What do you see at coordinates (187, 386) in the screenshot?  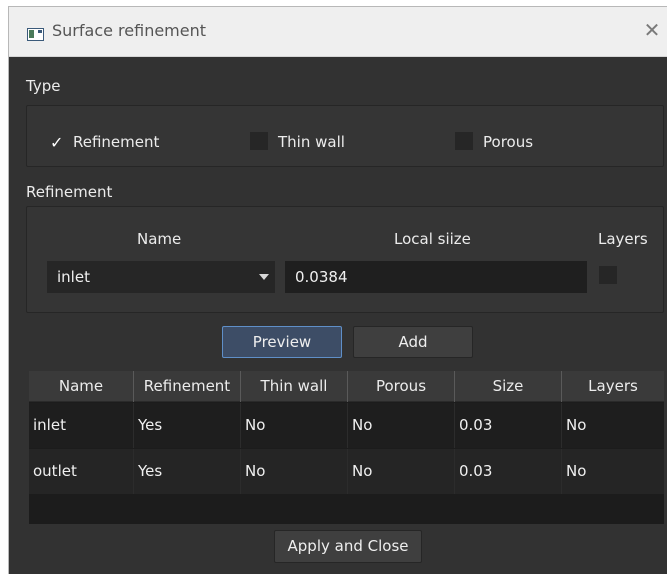 I see `header-refinement: Refinement` at bounding box center [187, 386].